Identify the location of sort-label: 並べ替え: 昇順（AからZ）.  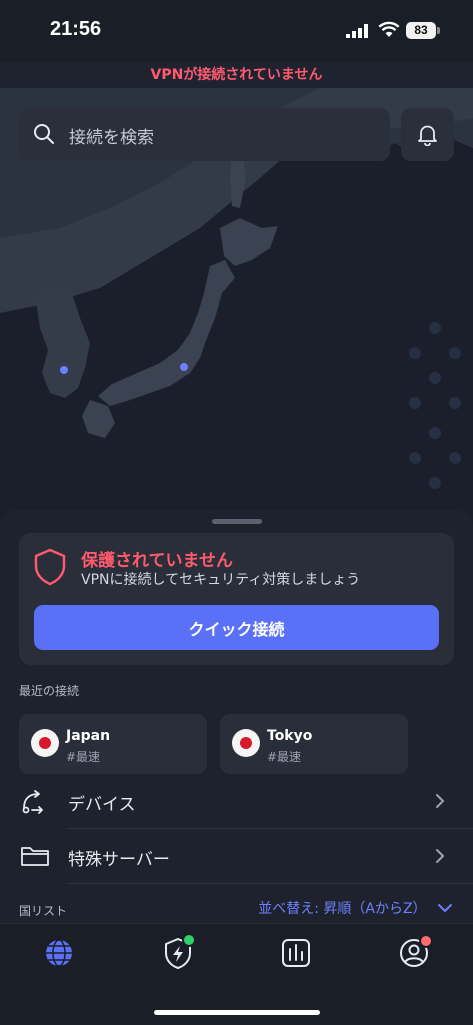
(342, 909).